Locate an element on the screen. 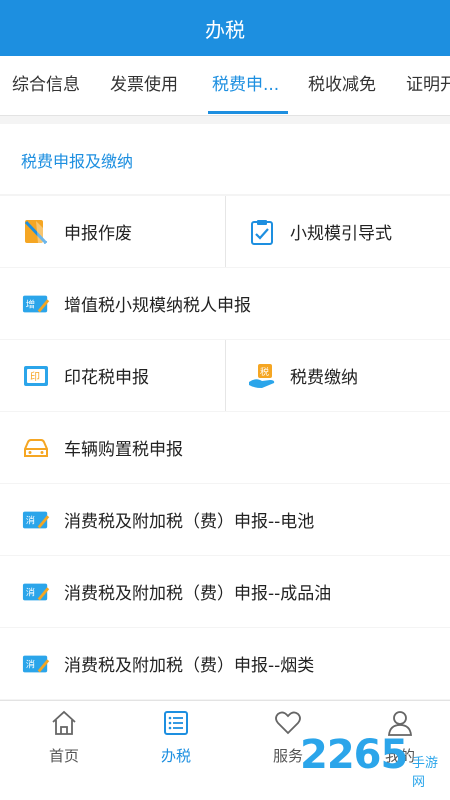 This screenshot has width=450, height=800. home-icon is located at coordinates (64, 723).